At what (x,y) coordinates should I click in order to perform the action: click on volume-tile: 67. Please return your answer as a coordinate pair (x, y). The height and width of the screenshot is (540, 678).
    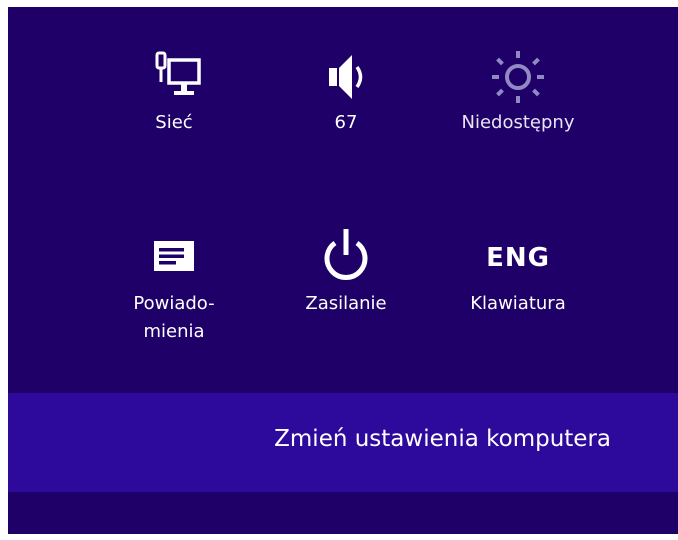
    Looking at the image, I should click on (346, 93).